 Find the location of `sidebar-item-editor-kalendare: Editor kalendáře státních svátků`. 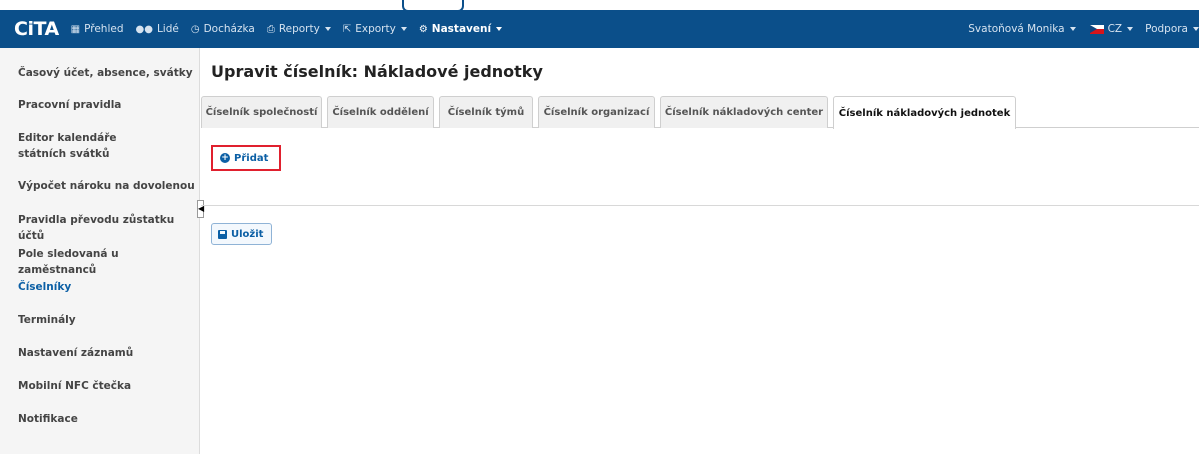

sidebar-item-editor-kalendare: Editor kalendáře státních svátků is located at coordinates (93, 146).